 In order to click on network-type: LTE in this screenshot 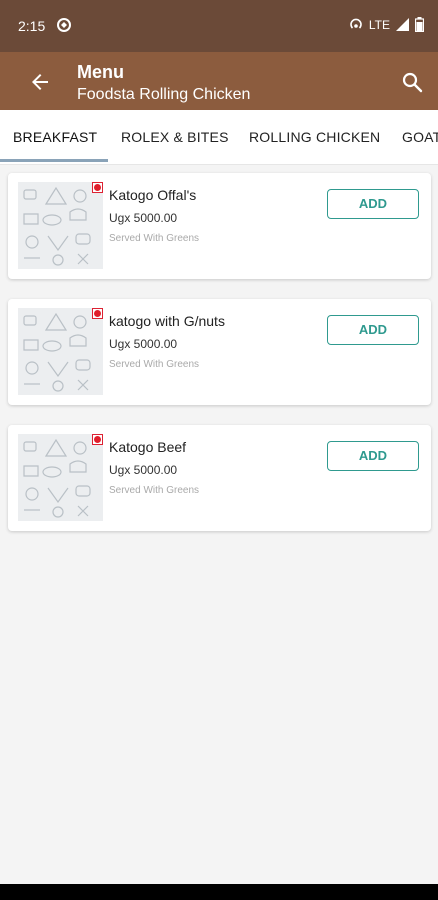, I will do `click(379, 24)`.